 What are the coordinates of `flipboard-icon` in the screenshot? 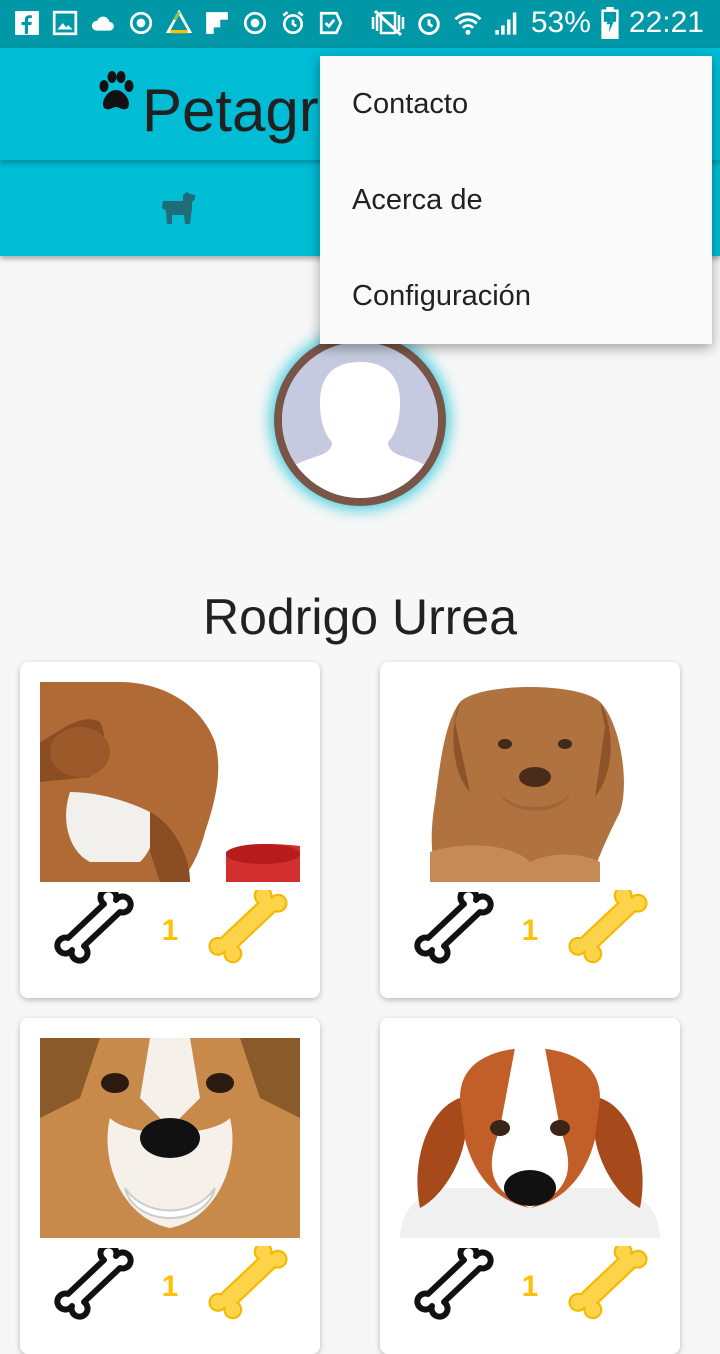 It's located at (217, 23).